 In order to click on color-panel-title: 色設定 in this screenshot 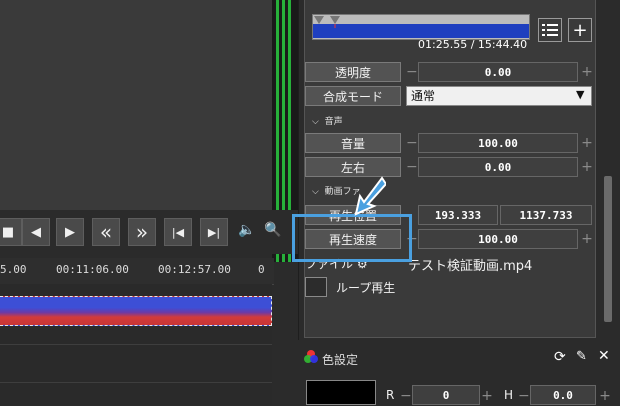, I will do `click(340, 360)`.